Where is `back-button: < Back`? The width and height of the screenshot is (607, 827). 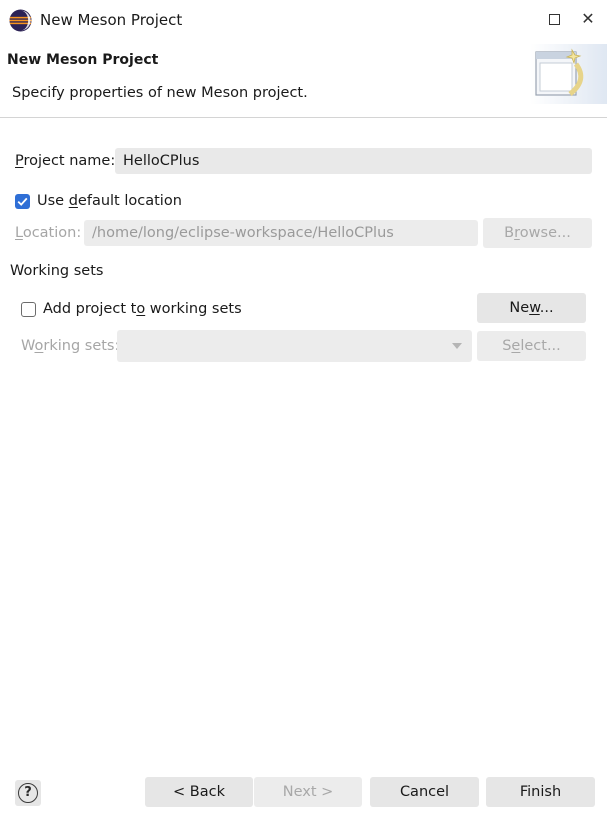 back-button: < Back is located at coordinates (199, 792).